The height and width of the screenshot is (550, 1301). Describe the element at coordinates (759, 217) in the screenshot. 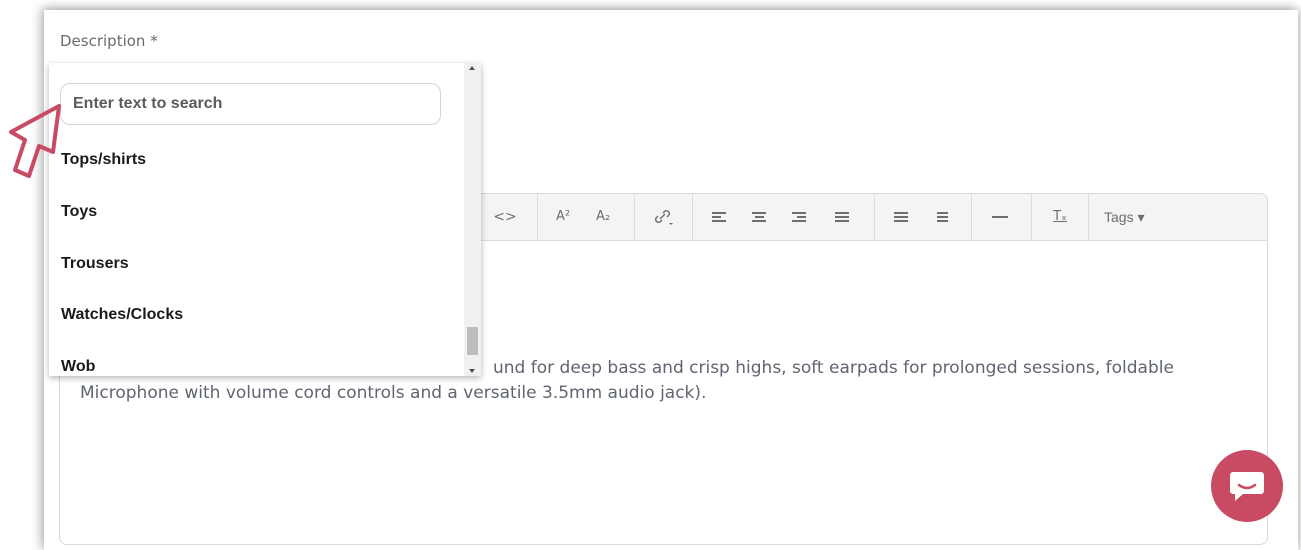

I see `align-center-icon` at that location.